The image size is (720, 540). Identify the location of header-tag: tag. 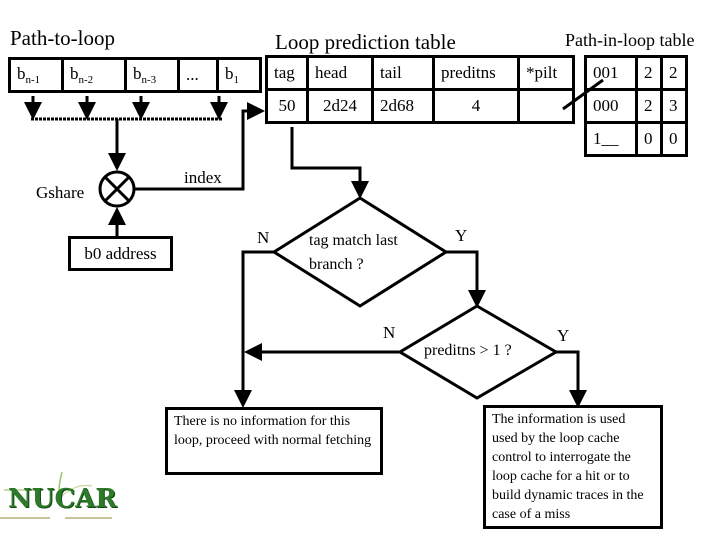
(287, 73).